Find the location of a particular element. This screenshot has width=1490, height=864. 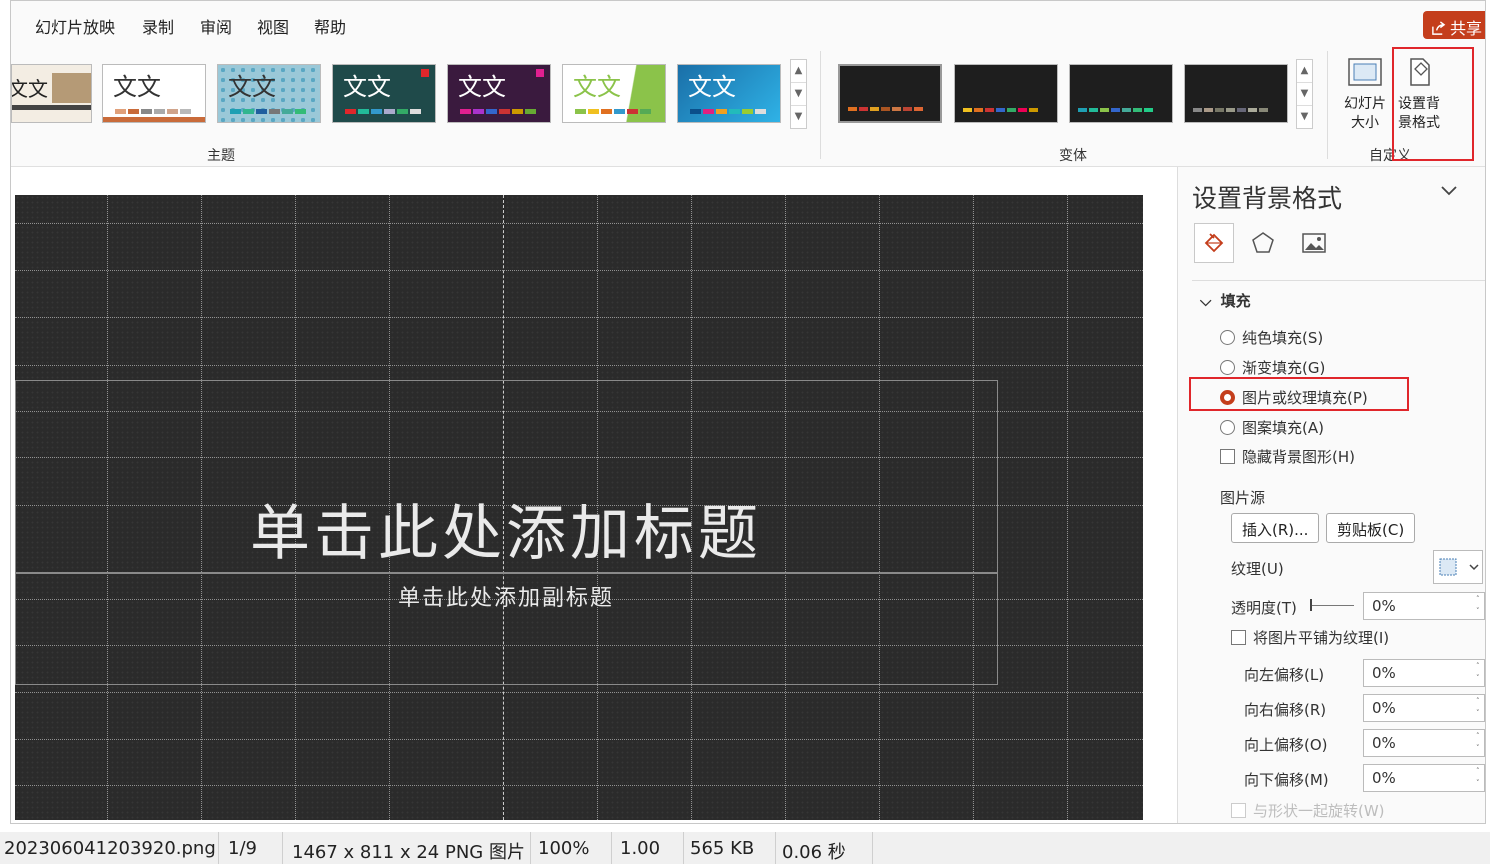

theme-thumb-3: 文文 is located at coordinates (269, 93).